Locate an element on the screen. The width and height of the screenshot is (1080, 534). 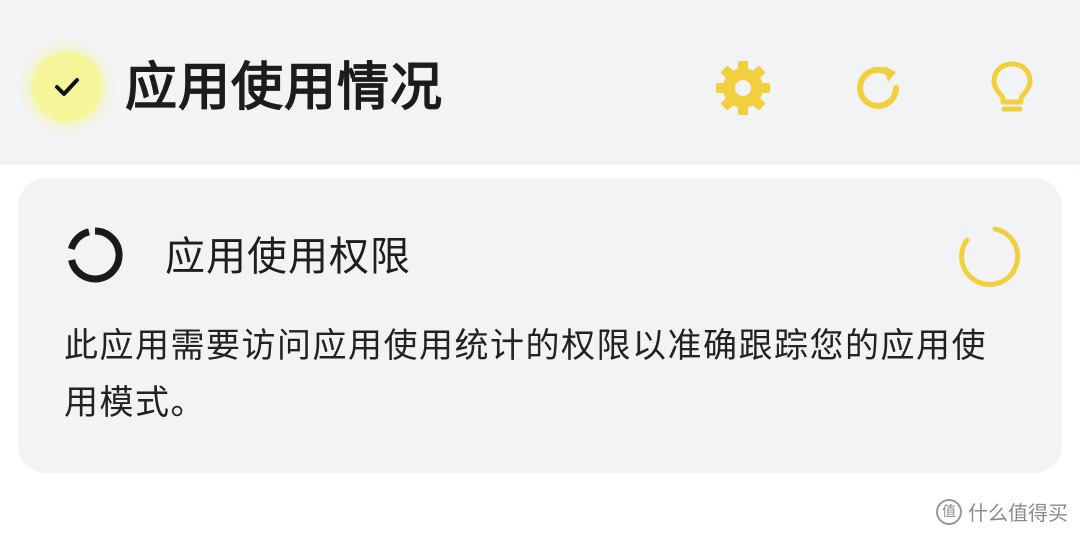
page-title: 应用使用情况 is located at coordinates (284, 88).